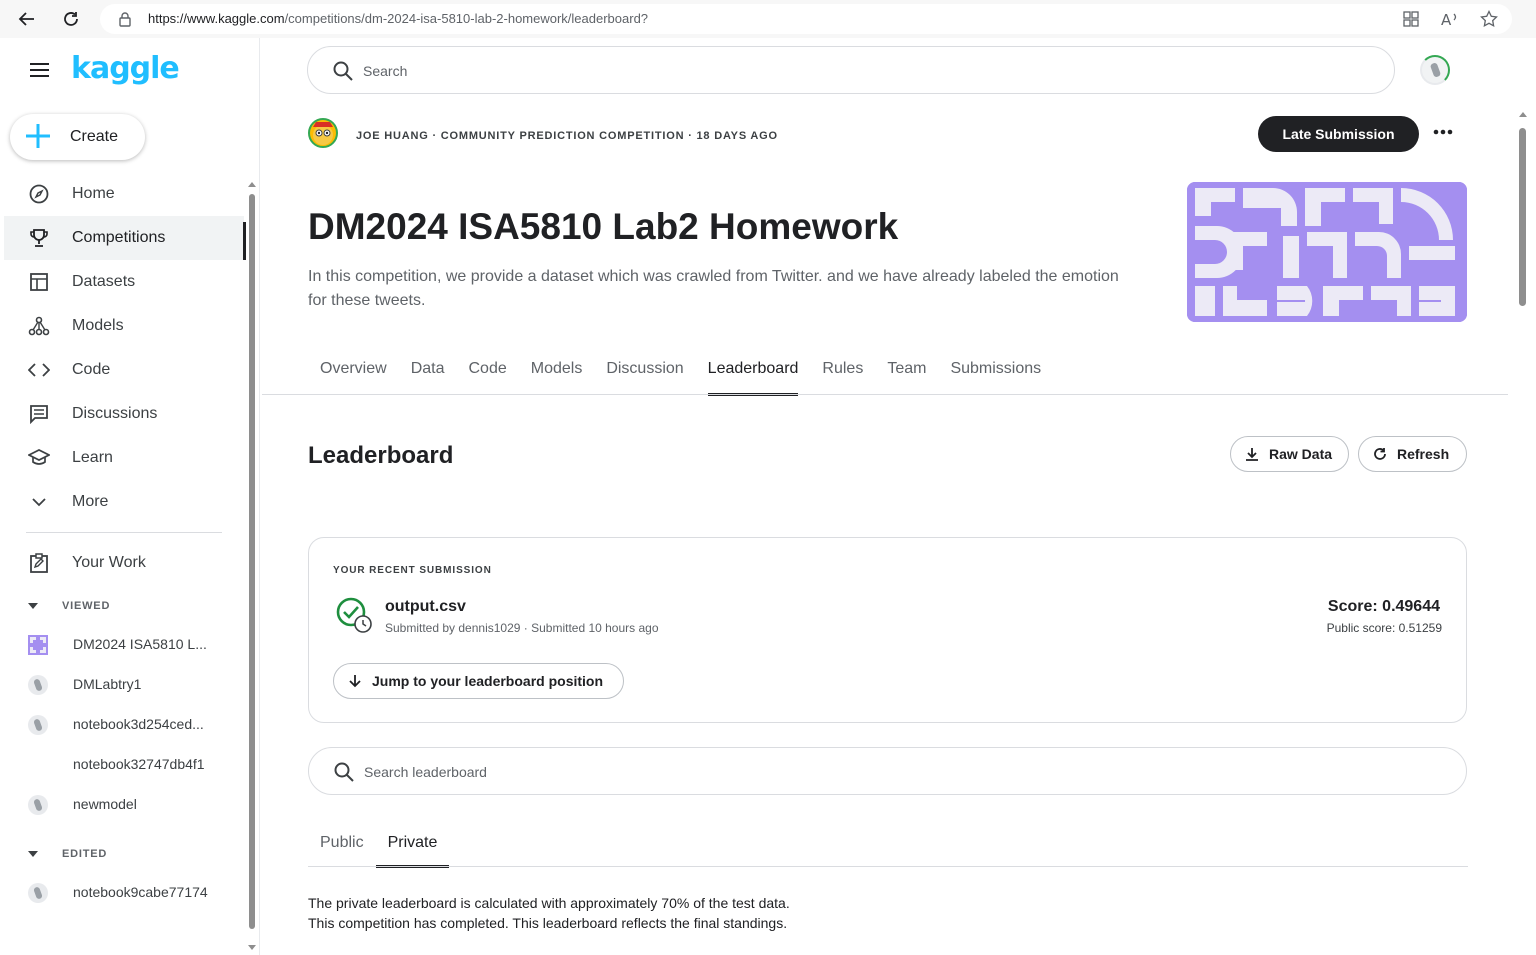  What do you see at coordinates (1338, 134) in the screenshot?
I see `late-submission-button: Late Submission` at bounding box center [1338, 134].